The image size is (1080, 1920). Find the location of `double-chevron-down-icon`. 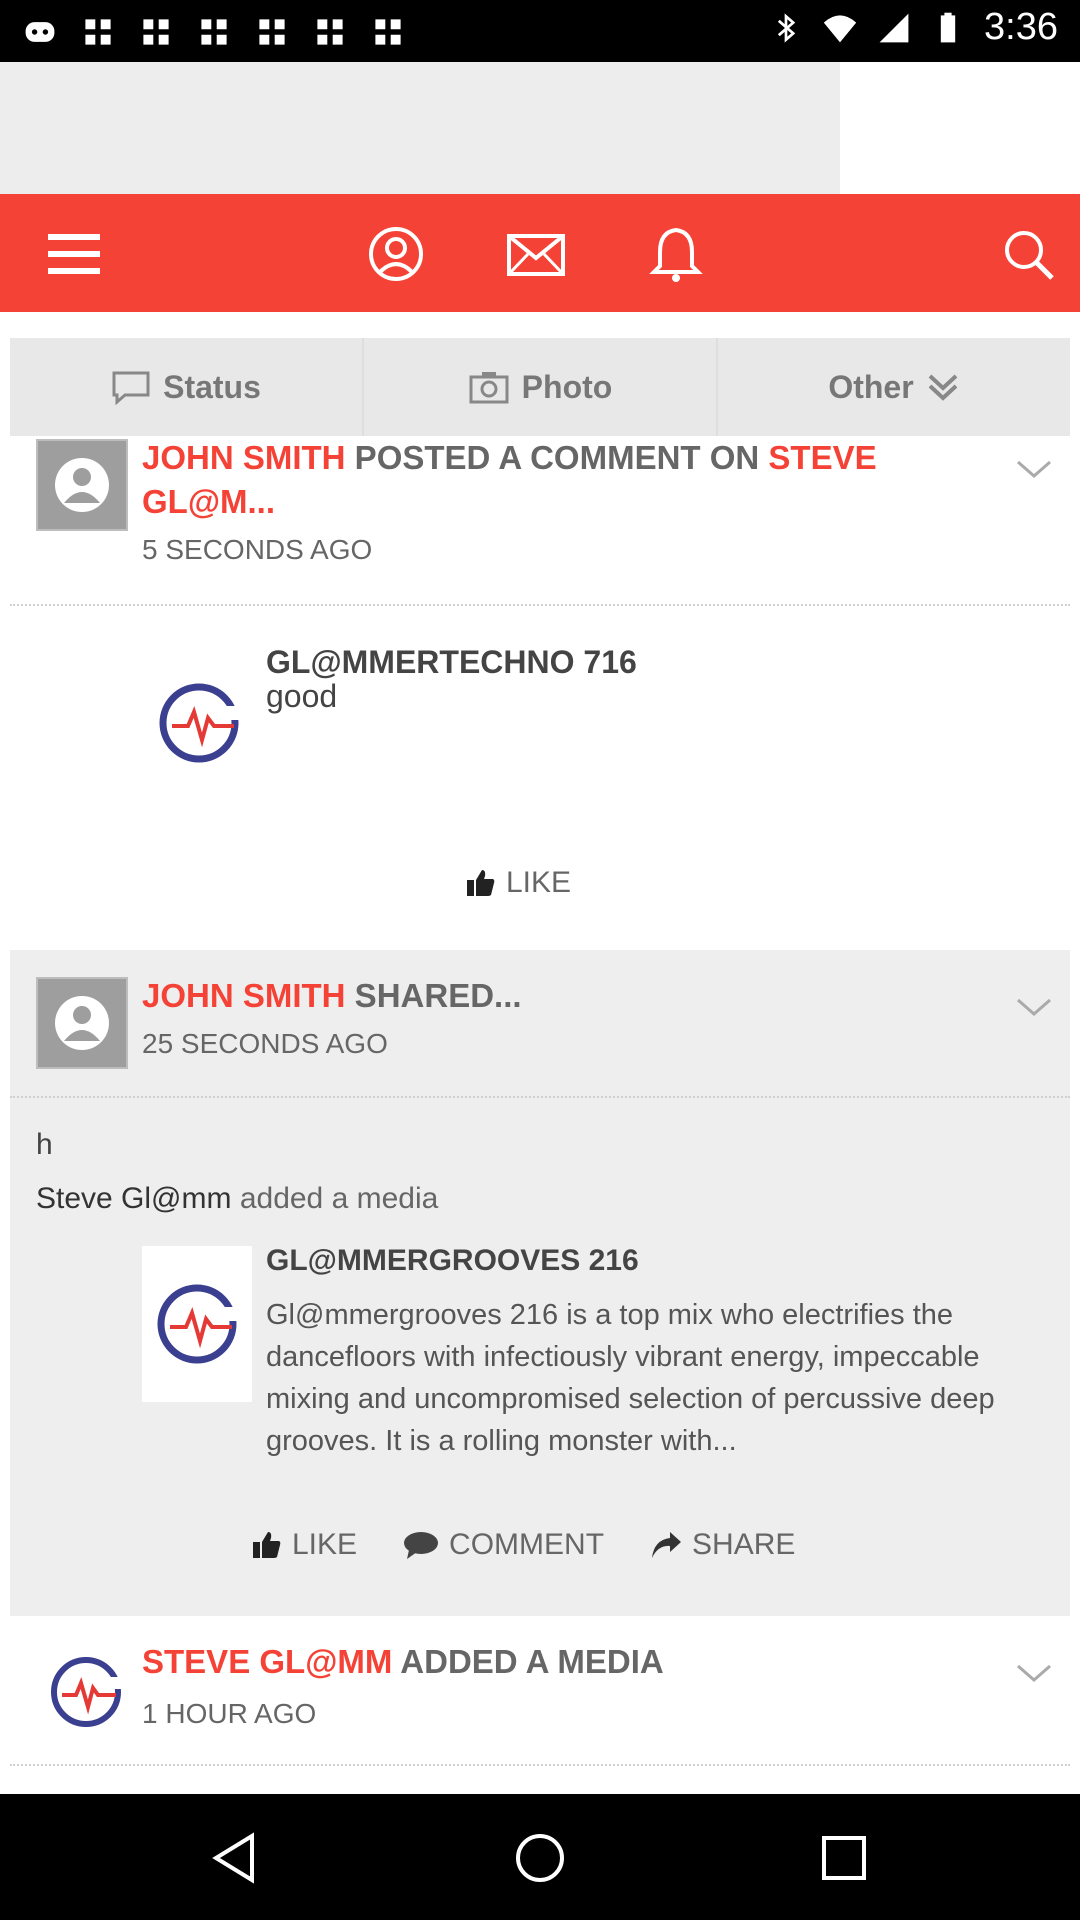

double-chevron-down-icon is located at coordinates (943, 387).